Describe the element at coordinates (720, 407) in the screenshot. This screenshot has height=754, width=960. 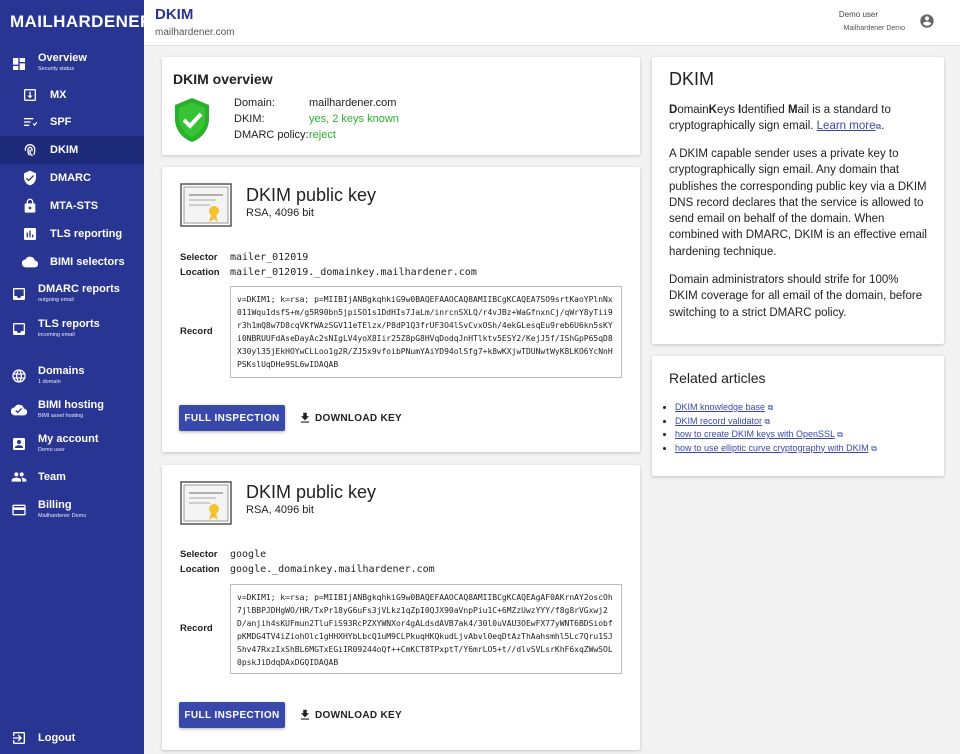
I see `related-link: DKIM knowledge base` at that location.